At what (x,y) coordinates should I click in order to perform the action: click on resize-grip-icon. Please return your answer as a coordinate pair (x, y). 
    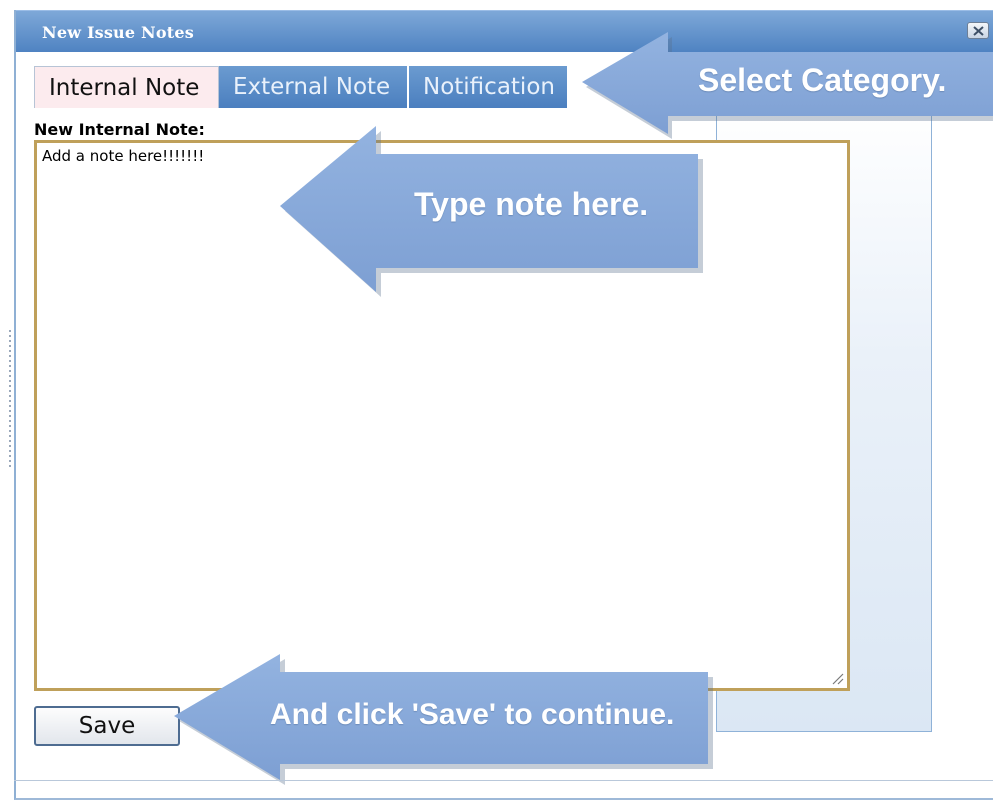
    Looking at the image, I should click on (837, 678).